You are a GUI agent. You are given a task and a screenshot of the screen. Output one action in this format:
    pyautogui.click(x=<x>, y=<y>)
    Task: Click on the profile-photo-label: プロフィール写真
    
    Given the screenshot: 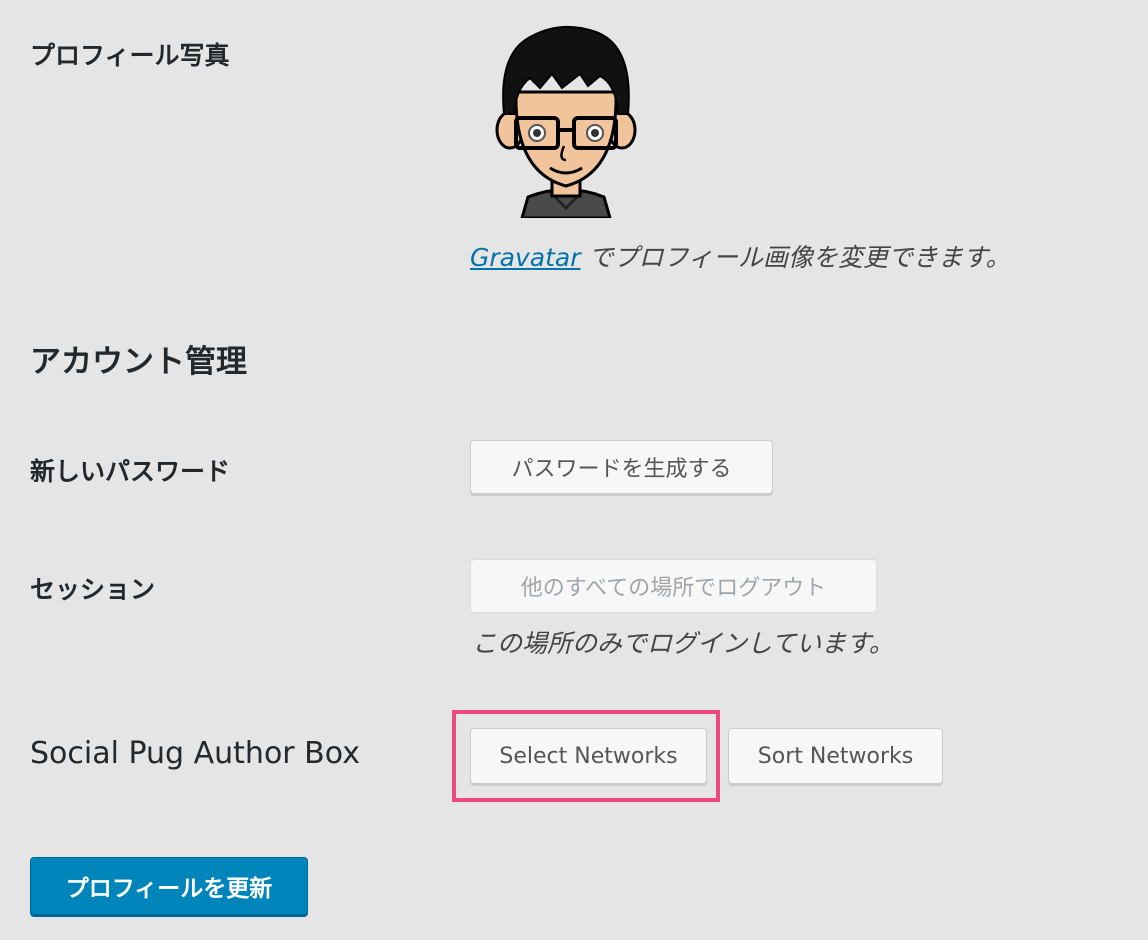 What is the action you would take?
    pyautogui.click(x=130, y=55)
    